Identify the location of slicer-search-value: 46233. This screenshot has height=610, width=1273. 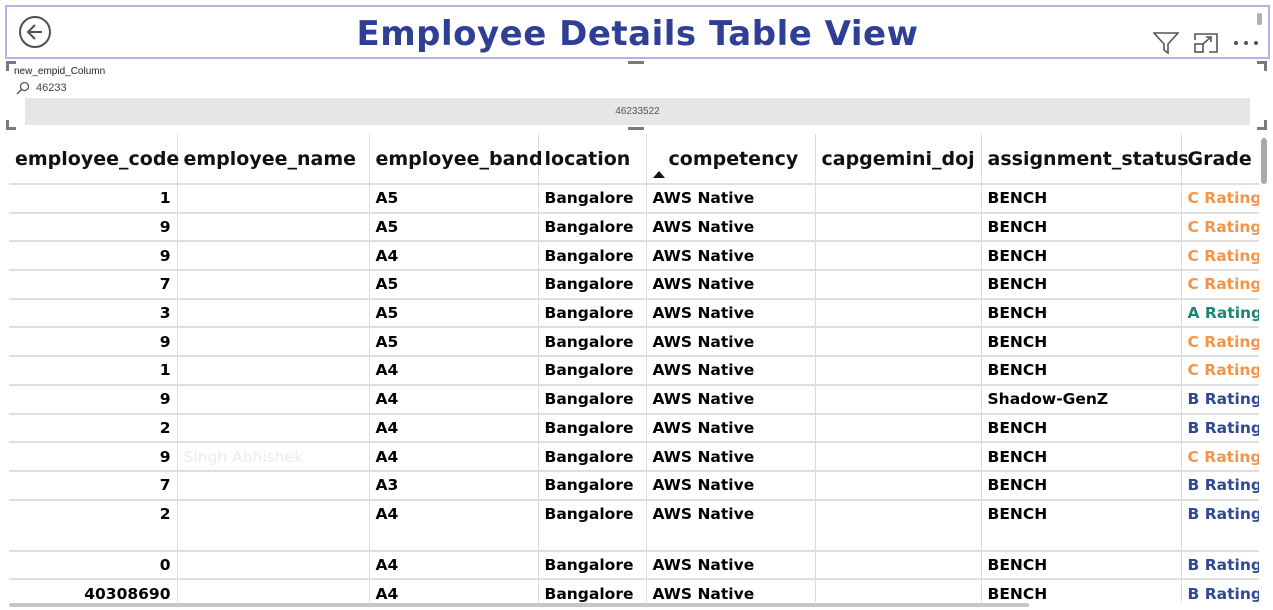
(51, 88).